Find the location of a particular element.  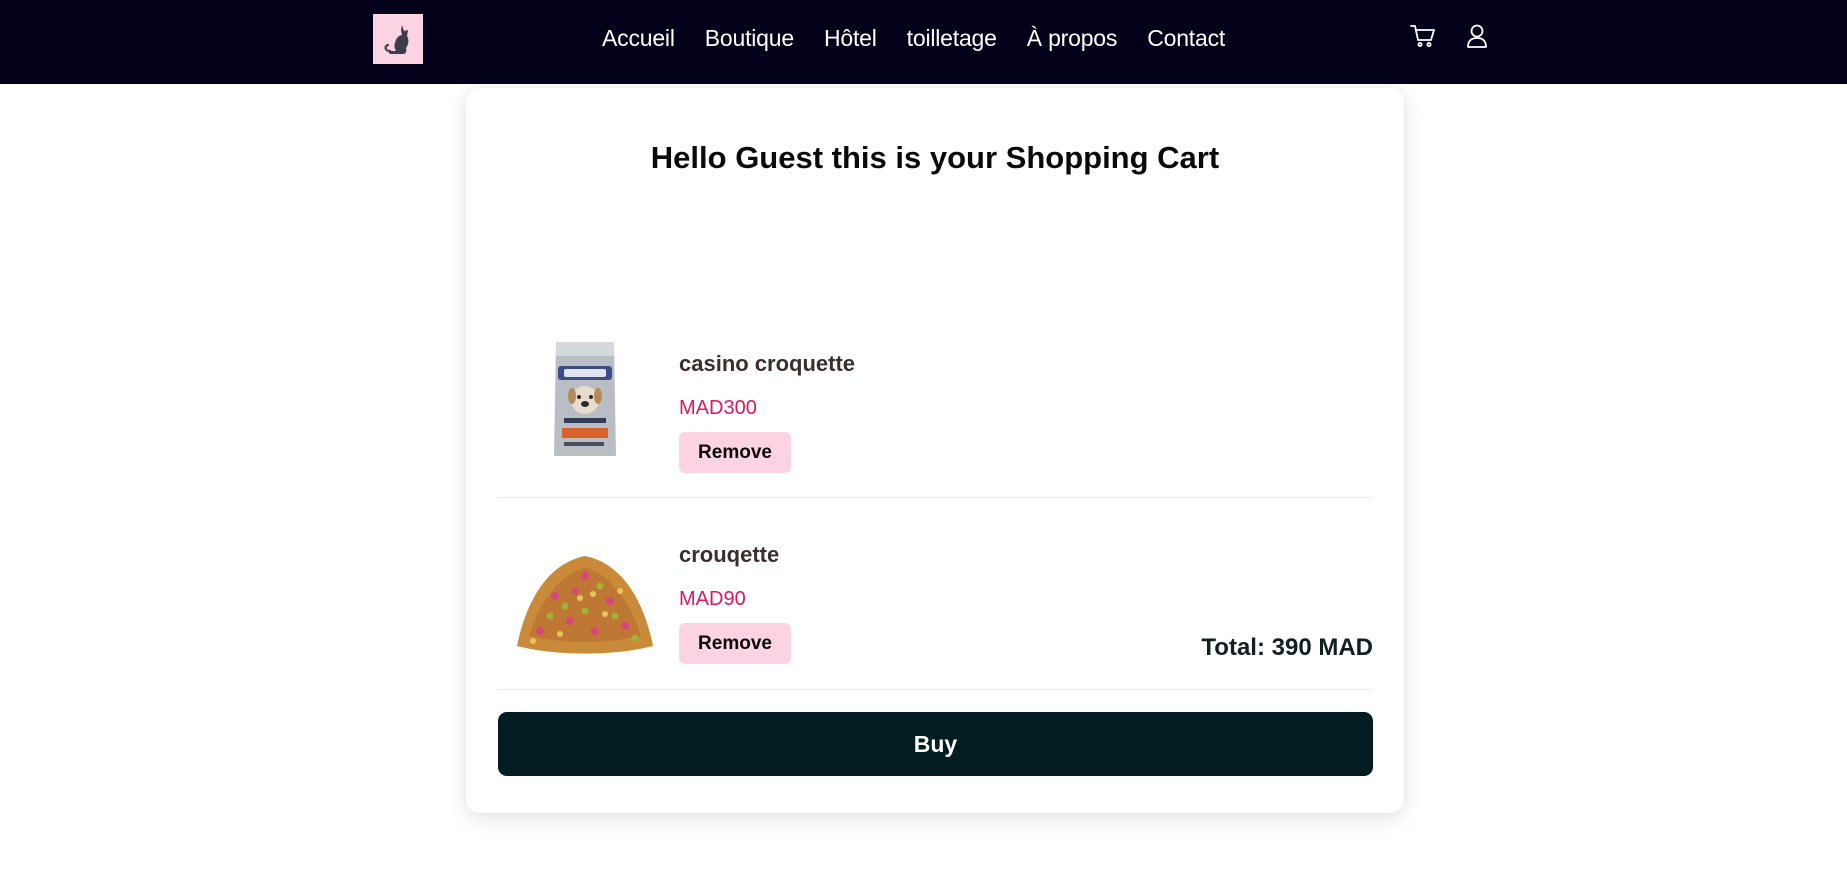

cart-icon is located at coordinates (1422, 36).